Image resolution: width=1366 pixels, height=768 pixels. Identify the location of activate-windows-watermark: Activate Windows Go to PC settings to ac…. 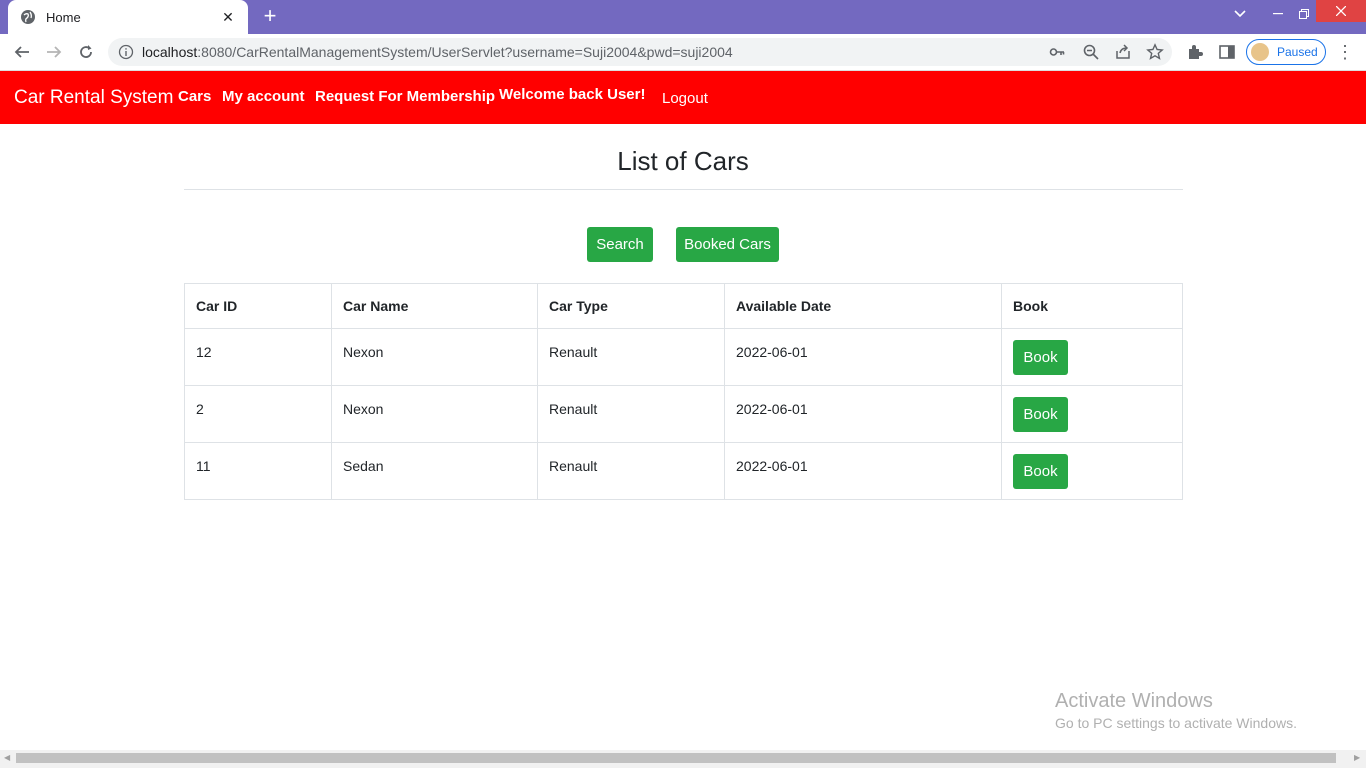
(1176, 710).